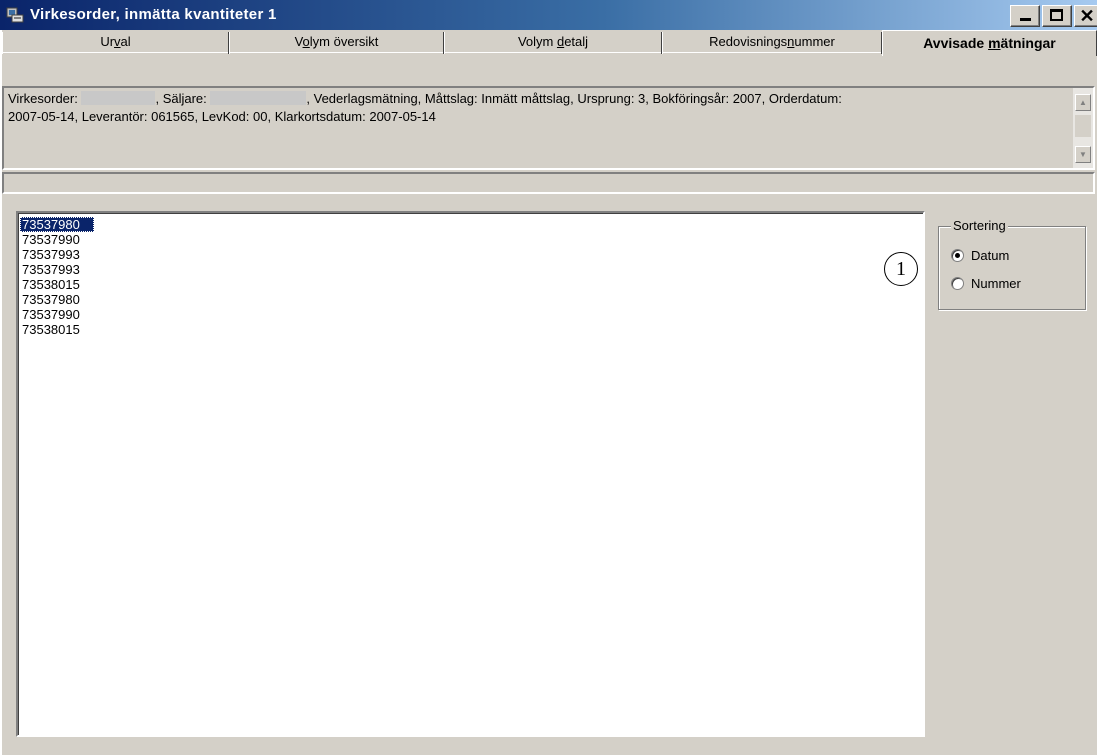 This screenshot has width=1097, height=755. I want to click on app-icon, so click(15, 15).